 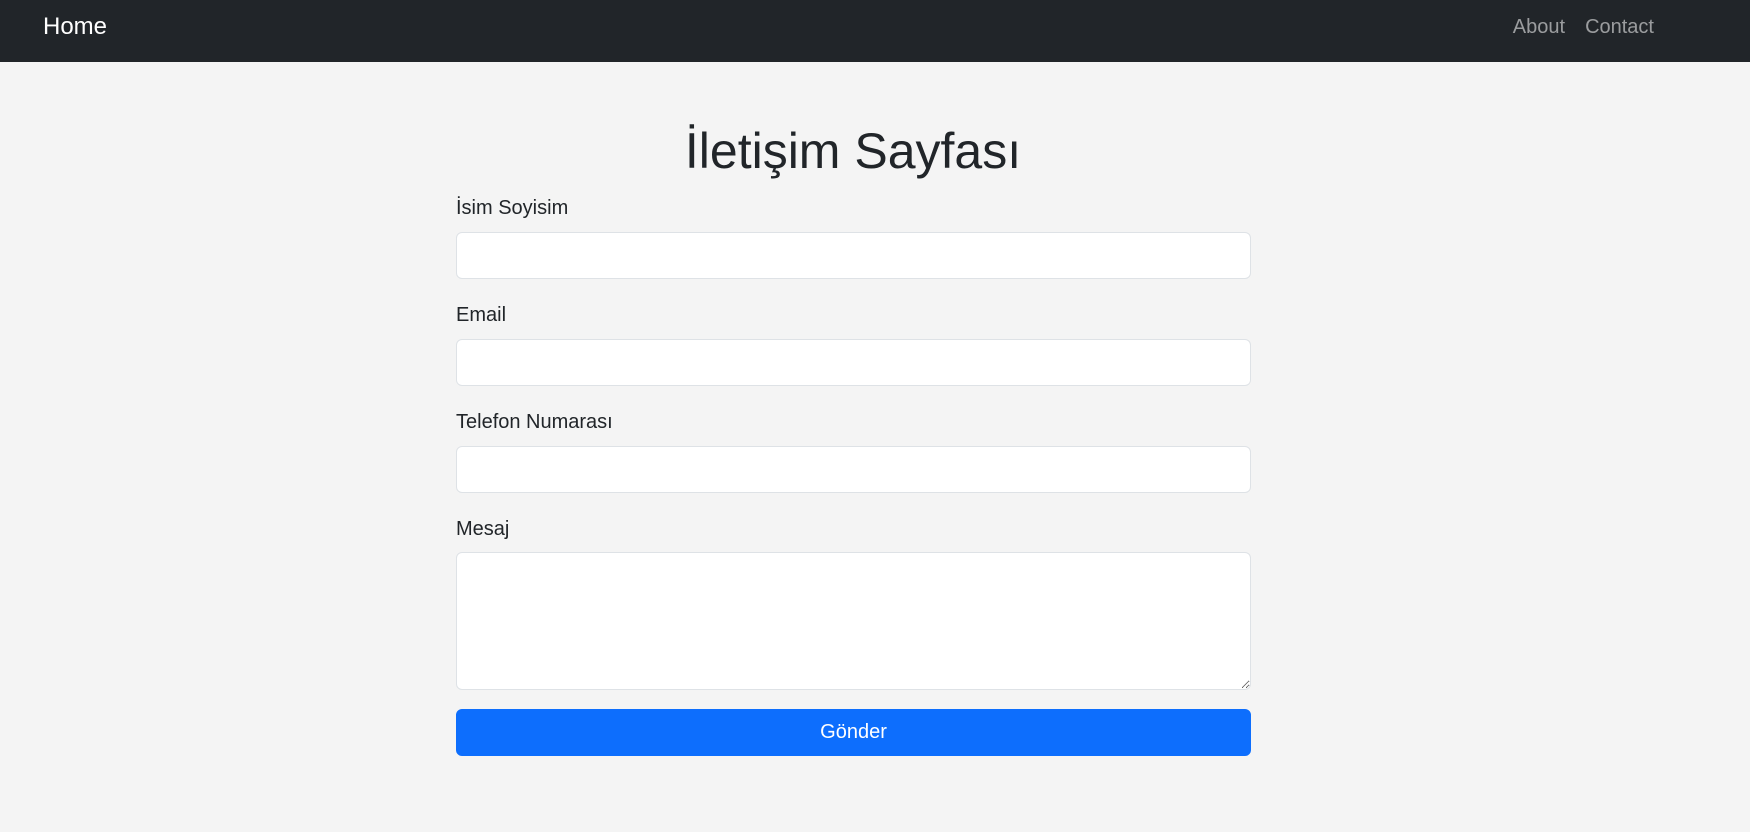 What do you see at coordinates (534, 422) in the screenshot?
I see `phone-label: Telefon Numarası` at bounding box center [534, 422].